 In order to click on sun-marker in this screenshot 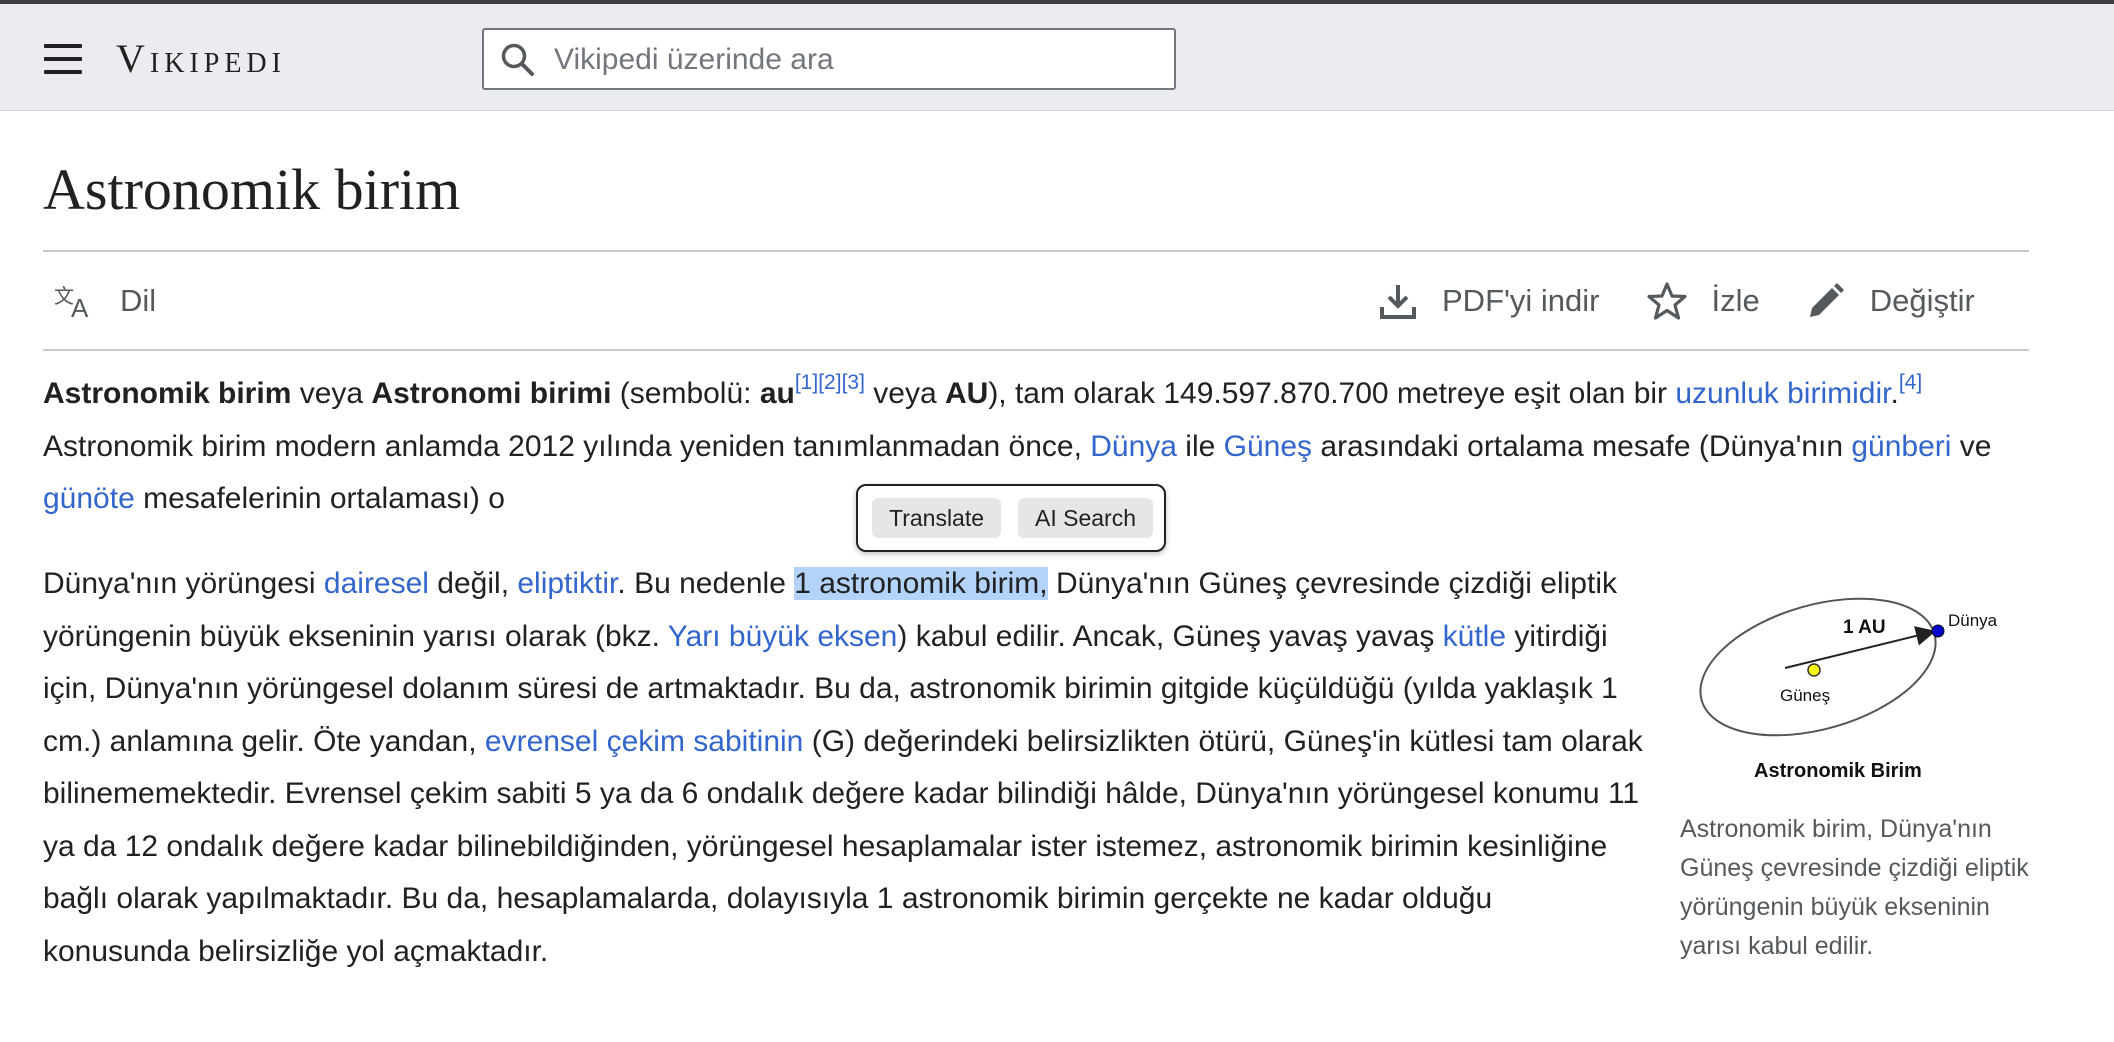, I will do `click(1814, 670)`.